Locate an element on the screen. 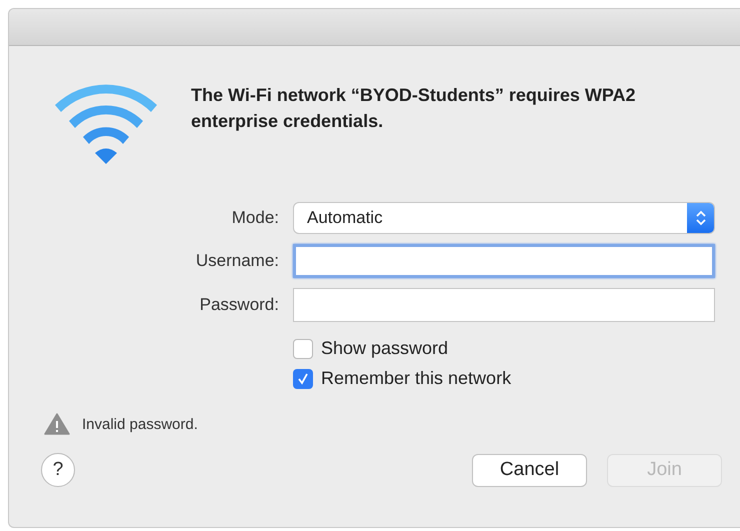  username-field is located at coordinates (504, 261).